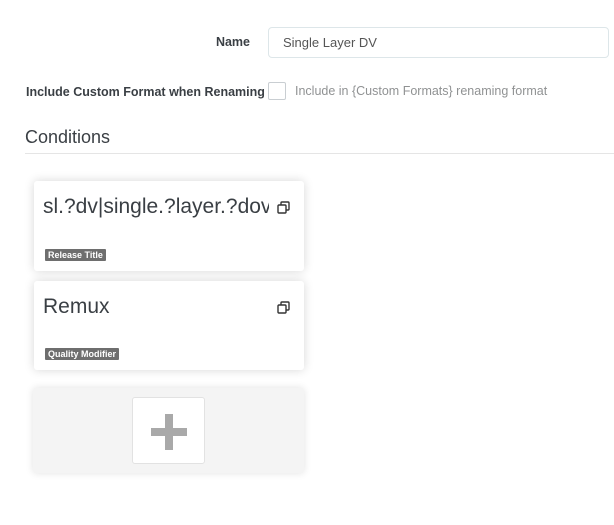 The width and height of the screenshot is (614, 525). I want to click on add-condition-card, so click(168, 430).